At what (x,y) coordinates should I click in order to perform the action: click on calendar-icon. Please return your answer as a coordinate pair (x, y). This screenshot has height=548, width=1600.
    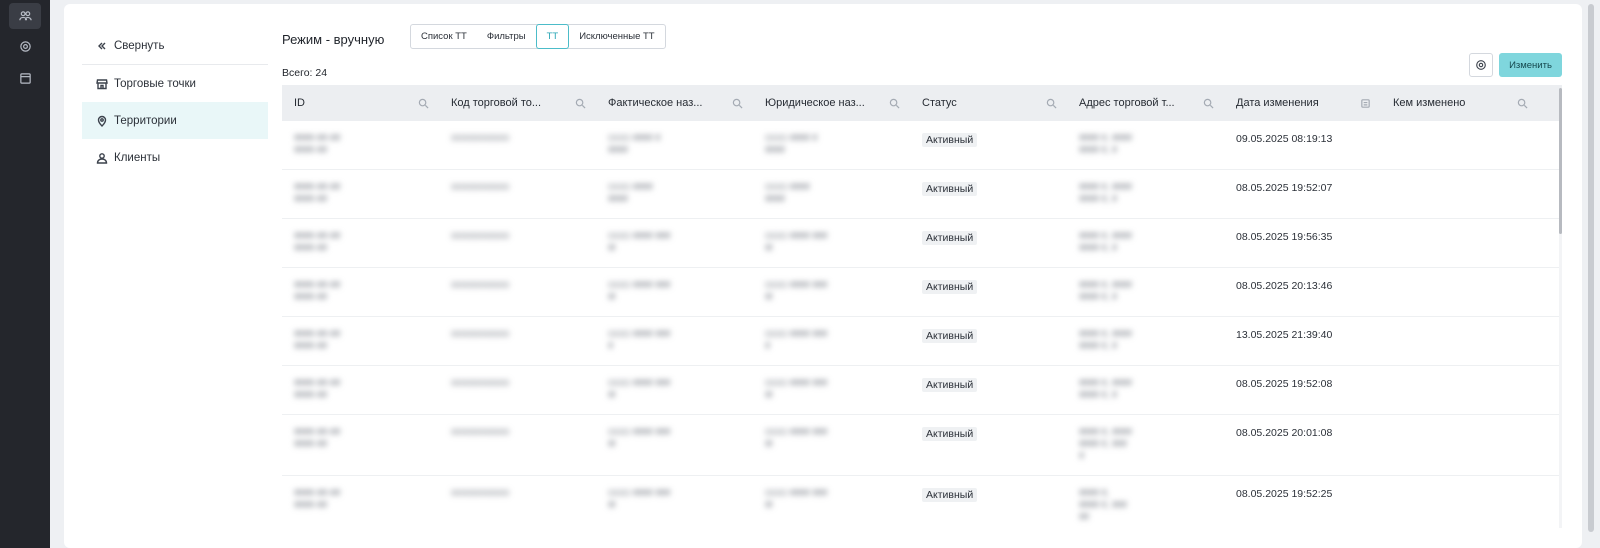
    Looking at the image, I should click on (25, 78).